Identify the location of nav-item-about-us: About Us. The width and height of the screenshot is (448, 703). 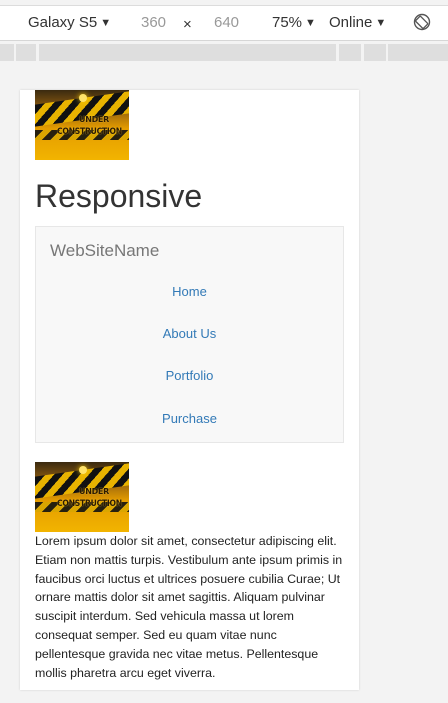
(189, 334).